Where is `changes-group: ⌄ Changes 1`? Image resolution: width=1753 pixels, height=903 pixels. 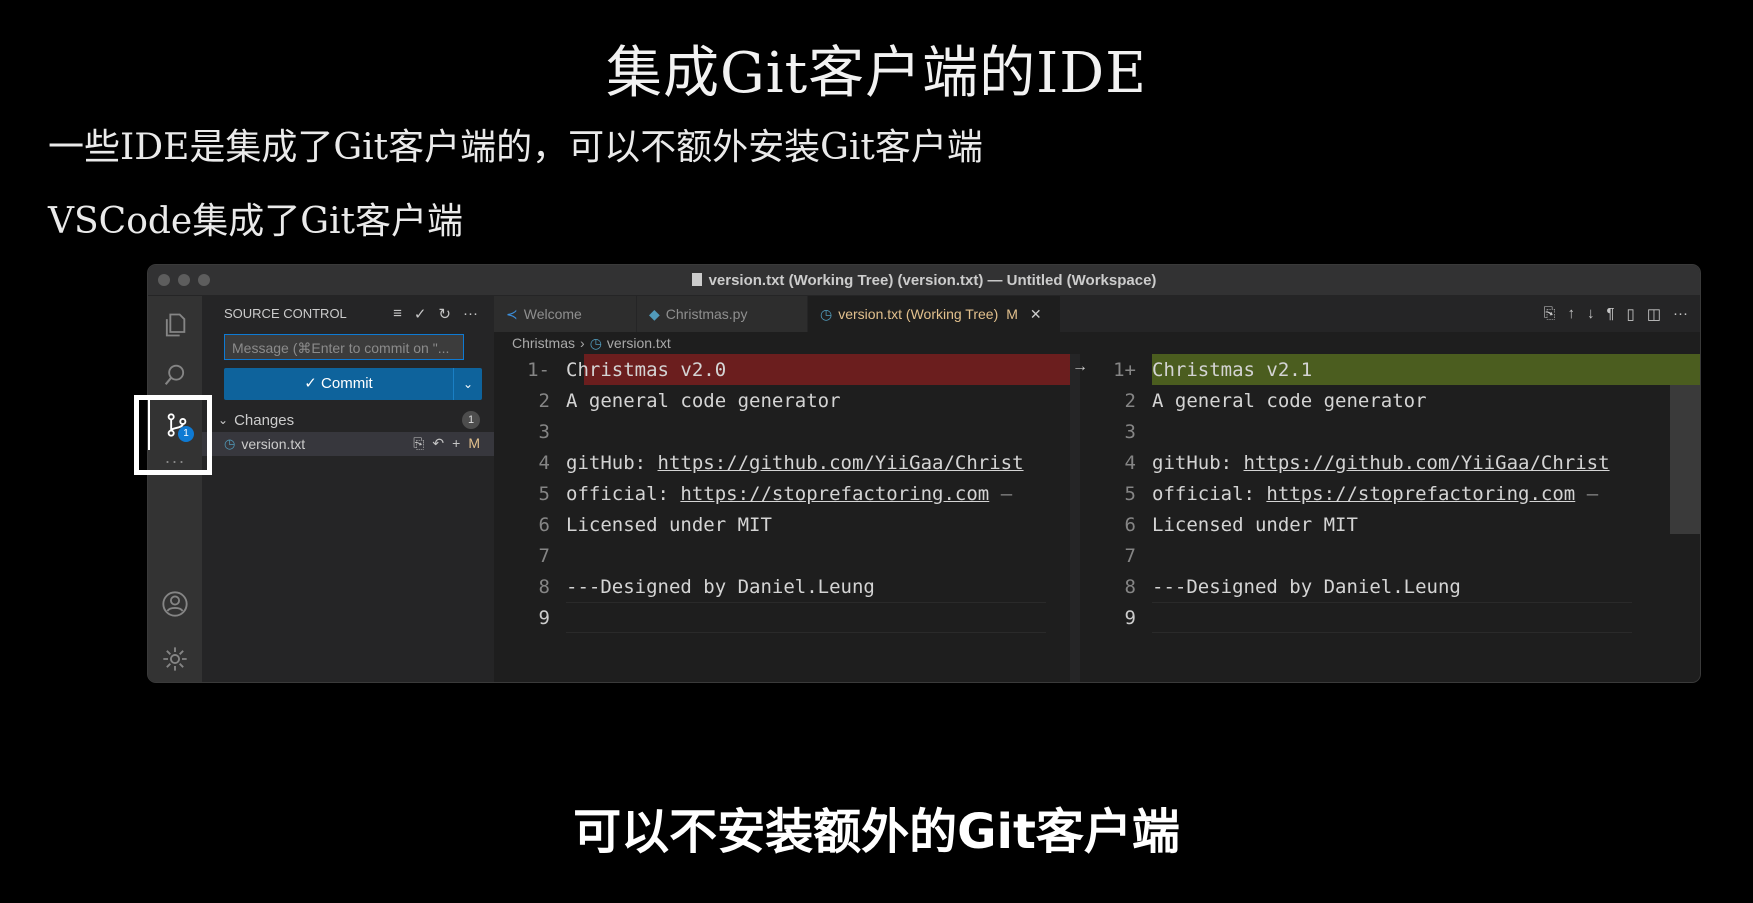
changes-group: ⌄ Changes 1 is located at coordinates (348, 420).